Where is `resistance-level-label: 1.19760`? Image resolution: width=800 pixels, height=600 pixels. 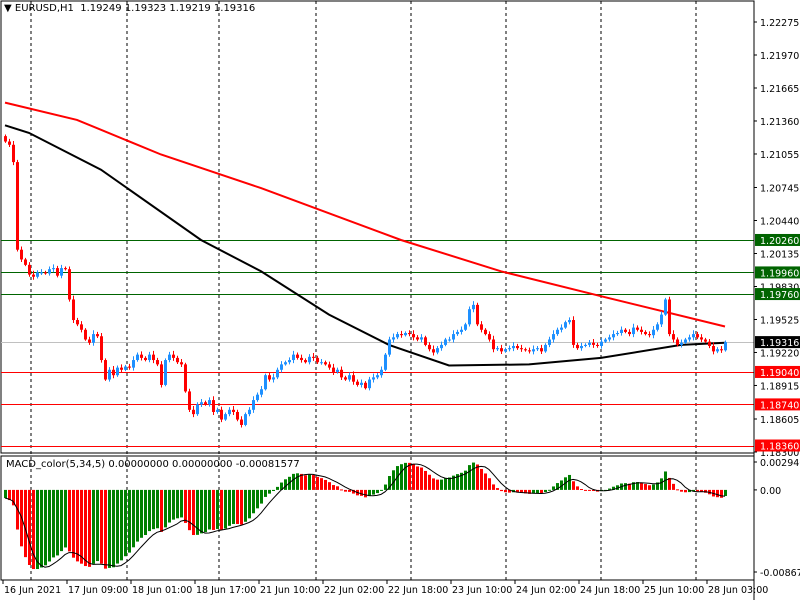 resistance-level-label: 1.19760 is located at coordinates (779, 295).